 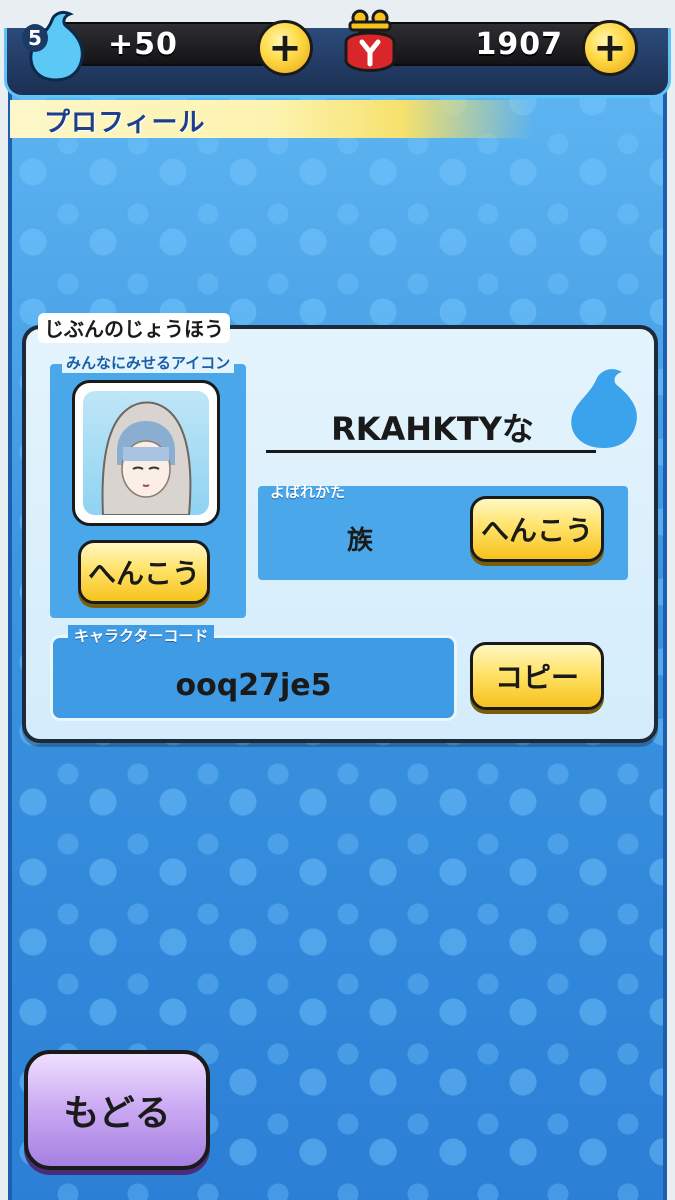 I want to click on title-value: 族, so click(x=359, y=541).